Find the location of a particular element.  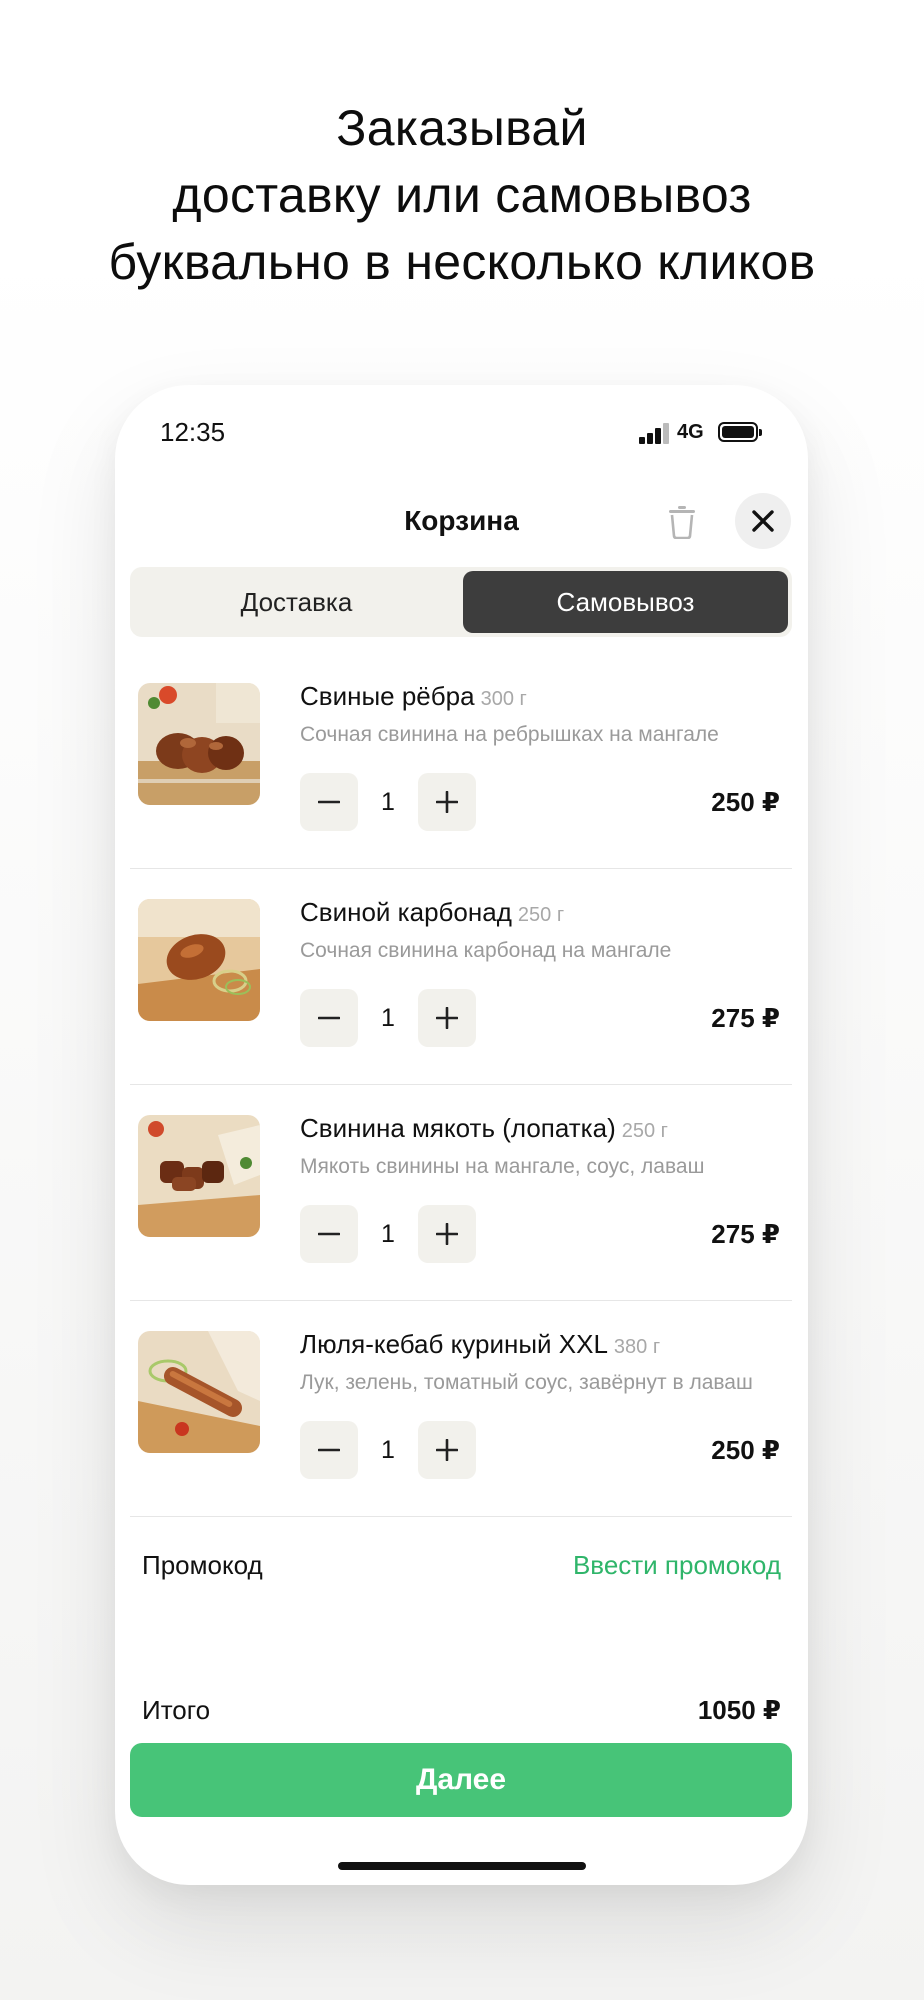

enter-promo-link: Ввести промокод is located at coordinates (677, 1565).